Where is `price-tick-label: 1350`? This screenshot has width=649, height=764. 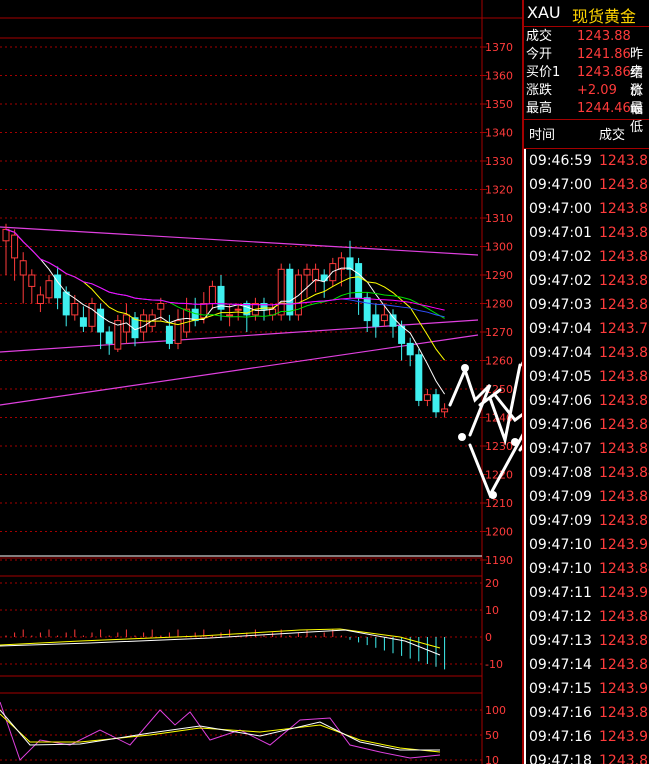
price-tick-label: 1350 is located at coordinates (499, 104).